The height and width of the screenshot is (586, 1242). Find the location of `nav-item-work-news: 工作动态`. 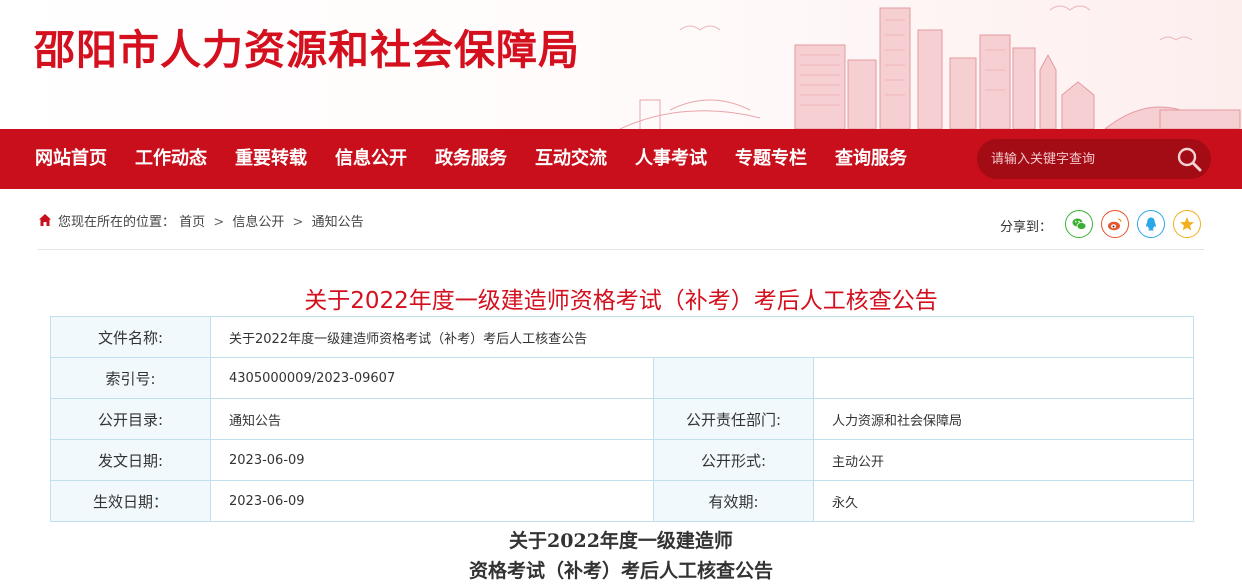

nav-item-work-news: 工作动态 is located at coordinates (171, 159).